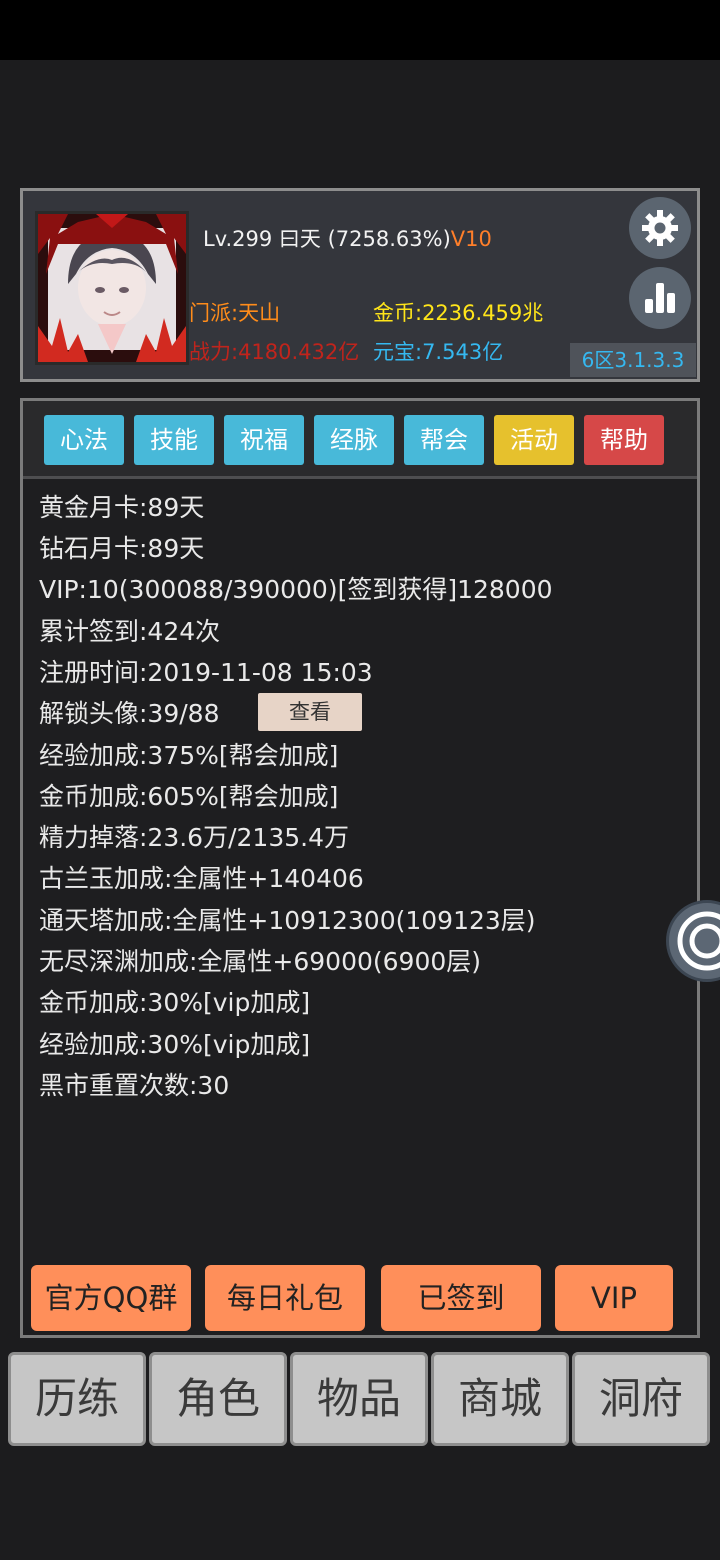 The image size is (720, 1560). Describe the element at coordinates (84, 440) in the screenshot. I see `tab-xinfa: 心法` at that location.